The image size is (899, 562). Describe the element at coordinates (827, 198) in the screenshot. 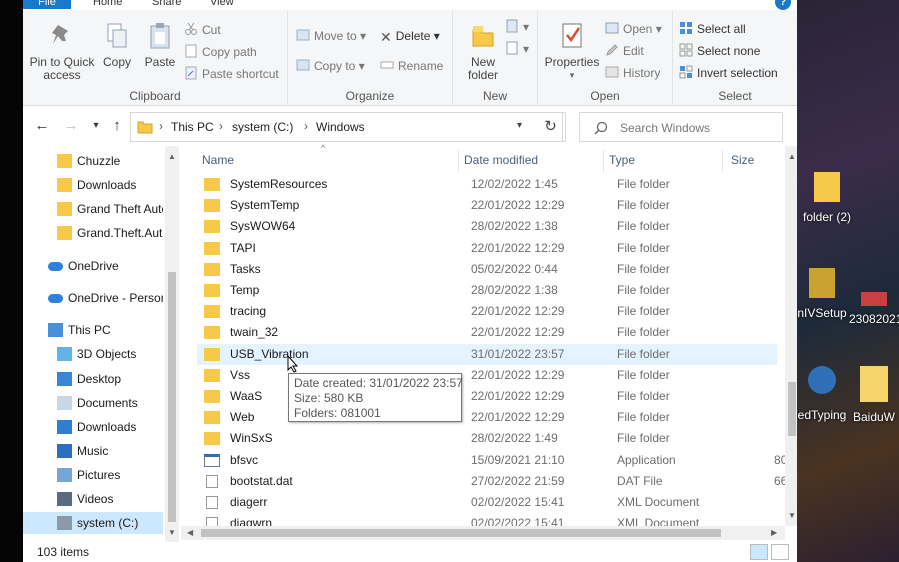

I see `desktop-folder-shortcut: folder (2)` at that location.